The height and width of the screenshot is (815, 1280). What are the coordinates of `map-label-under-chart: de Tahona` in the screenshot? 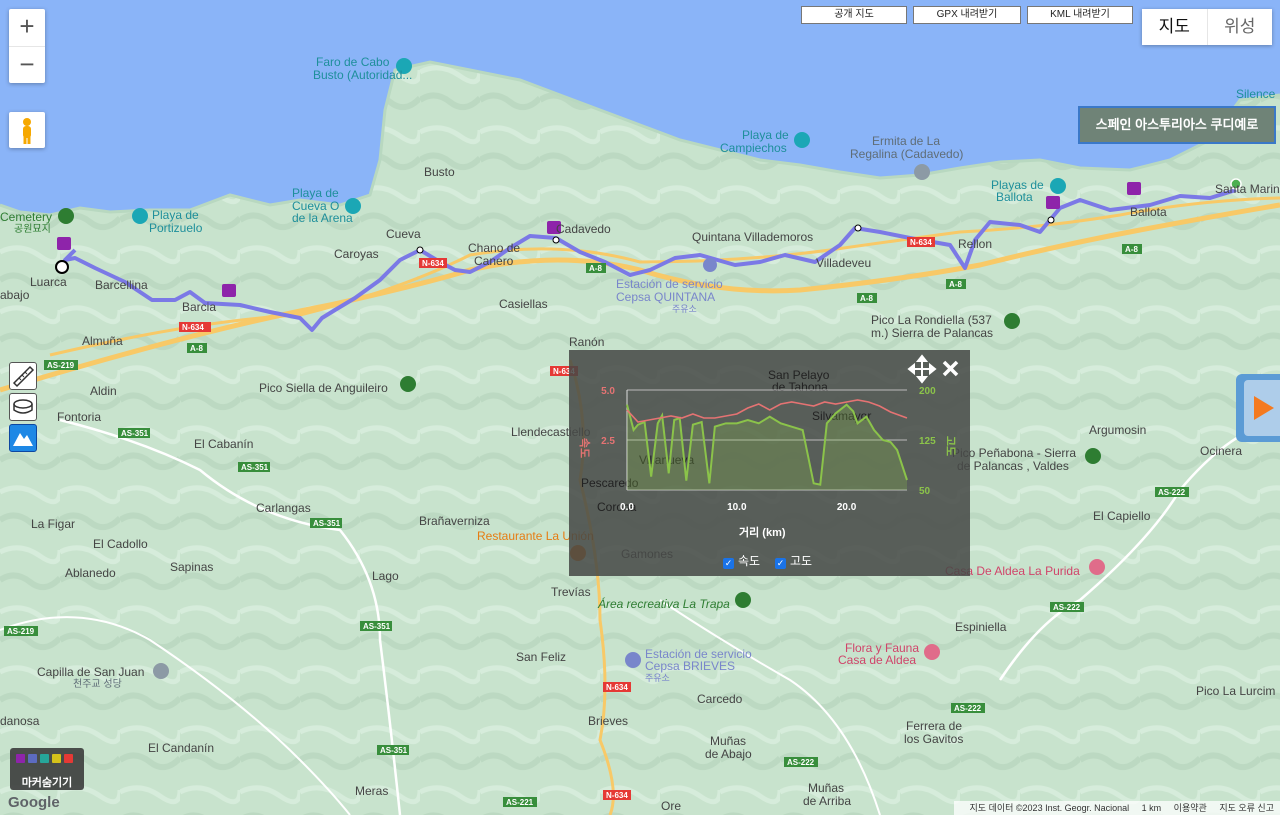 It's located at (800, 387).